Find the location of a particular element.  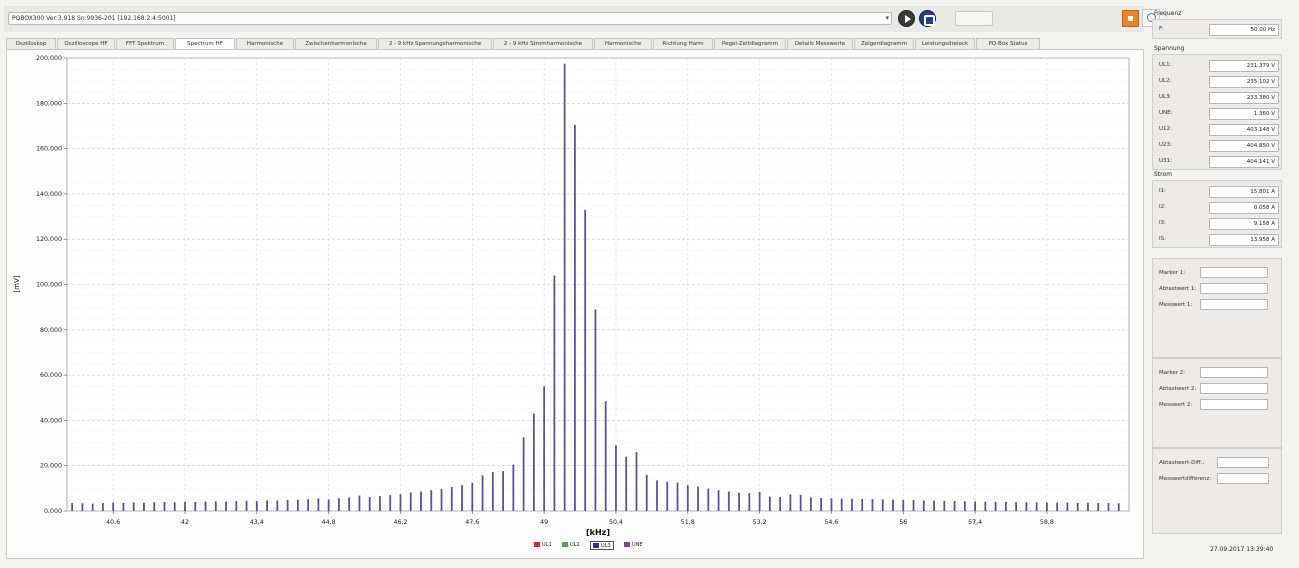

legend-item-ul1: UL1 is located at coordinates (543, 545).